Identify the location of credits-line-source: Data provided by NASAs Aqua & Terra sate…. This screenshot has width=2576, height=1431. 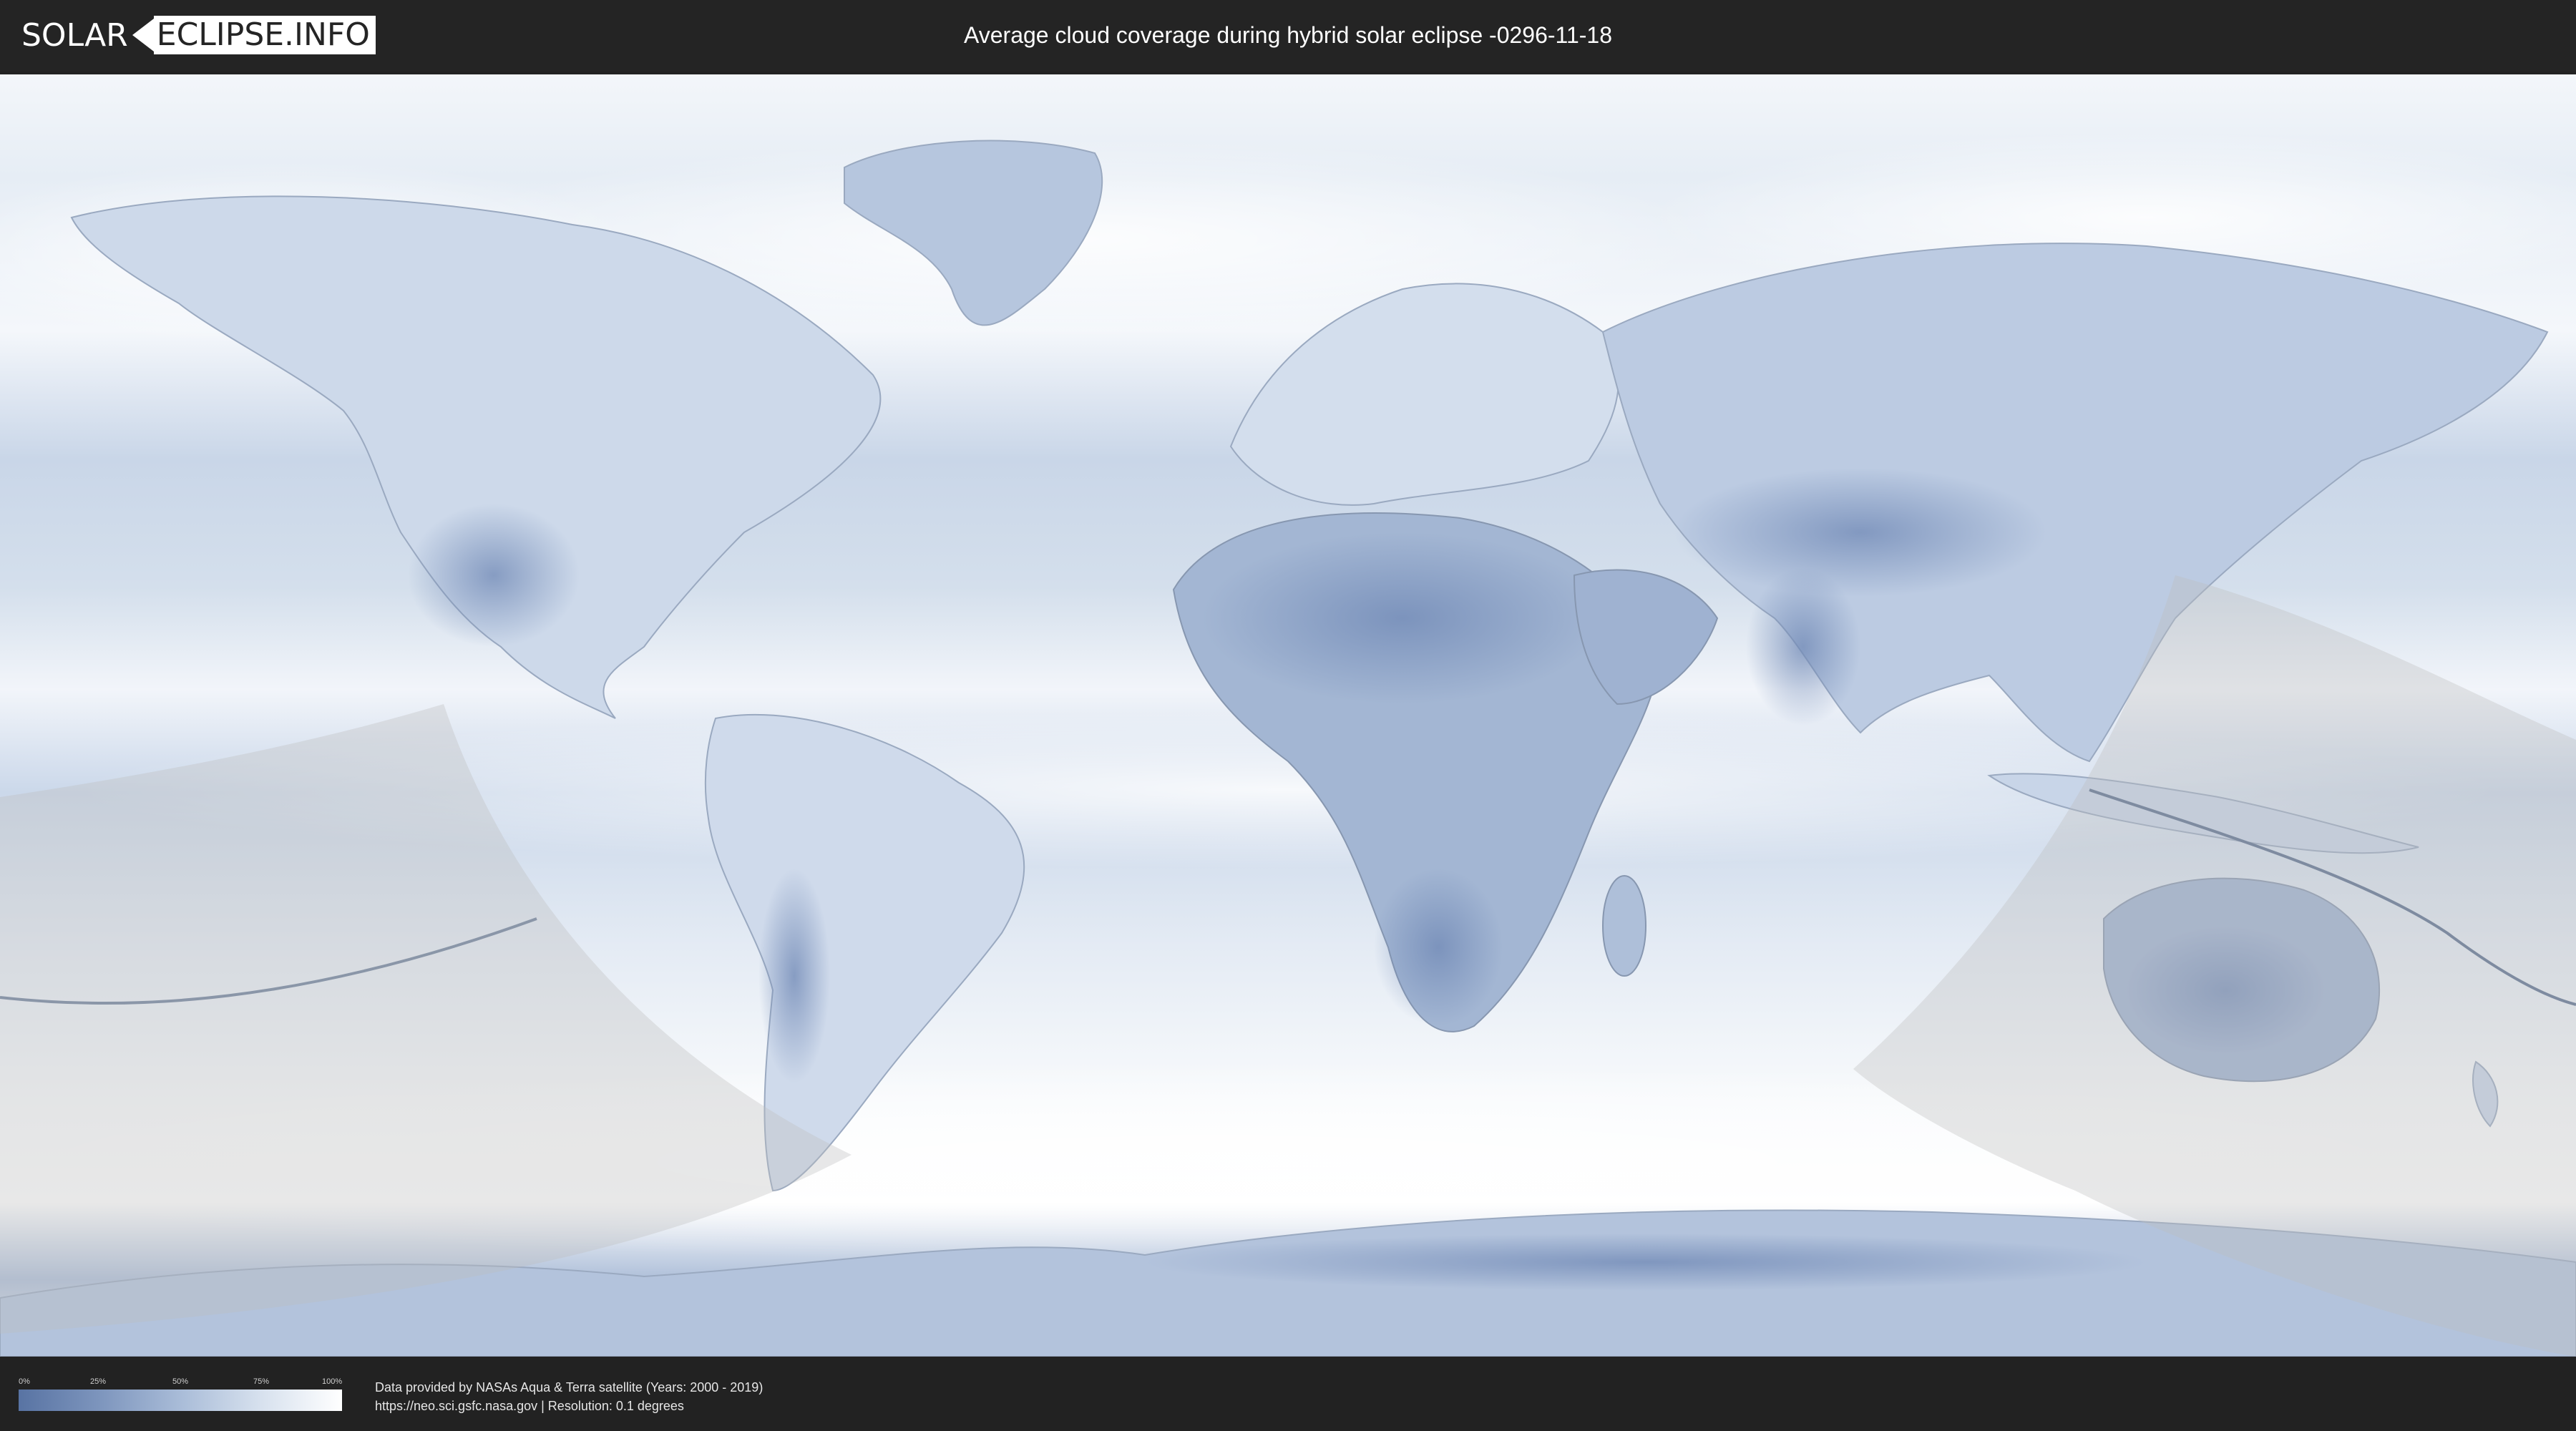
(569, 1387).